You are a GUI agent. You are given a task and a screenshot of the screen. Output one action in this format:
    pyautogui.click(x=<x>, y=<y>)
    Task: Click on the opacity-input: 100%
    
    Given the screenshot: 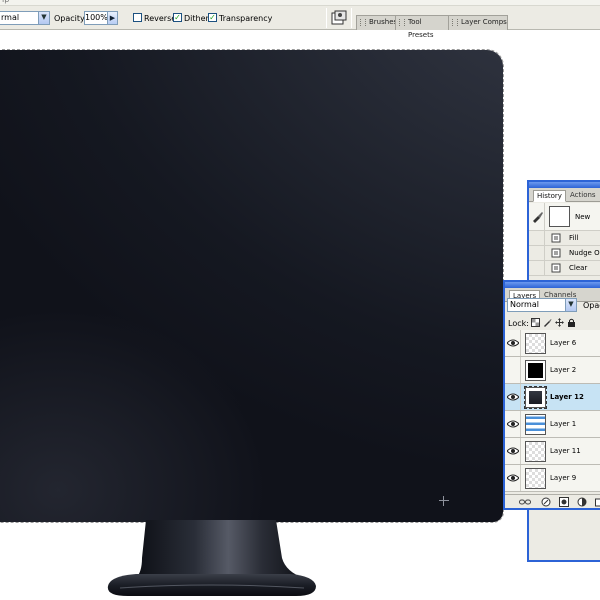 What is the action you would take?
    pyautogui.click(x=96, y=18)
    